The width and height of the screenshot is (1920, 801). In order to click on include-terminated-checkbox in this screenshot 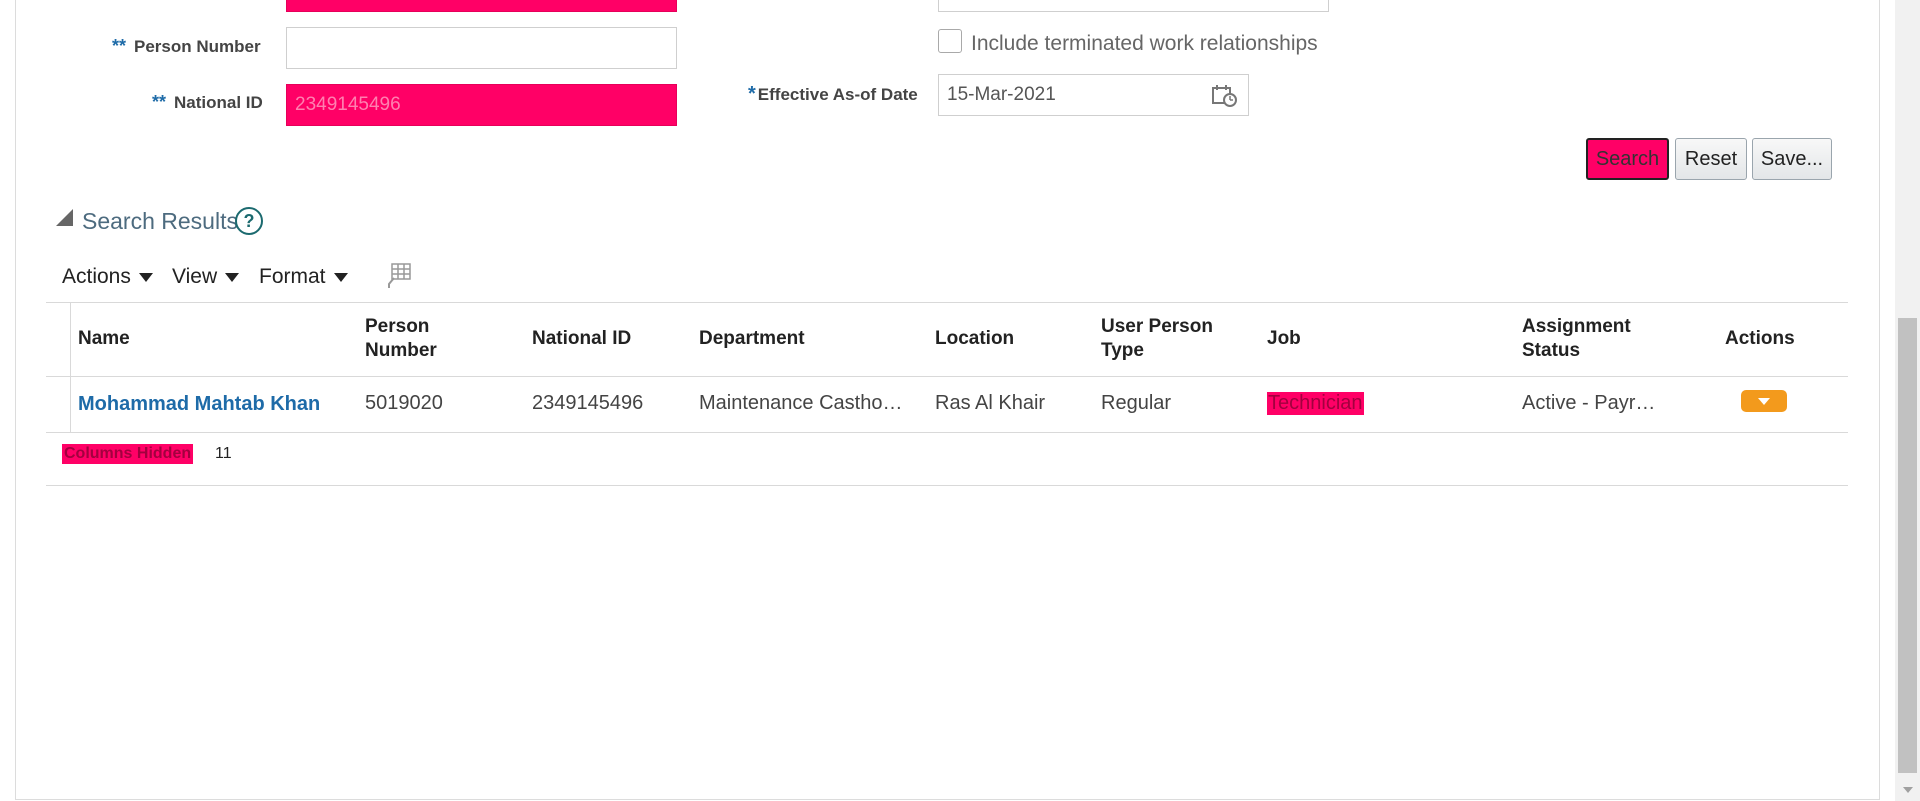, I will do `click(950, 41)`.